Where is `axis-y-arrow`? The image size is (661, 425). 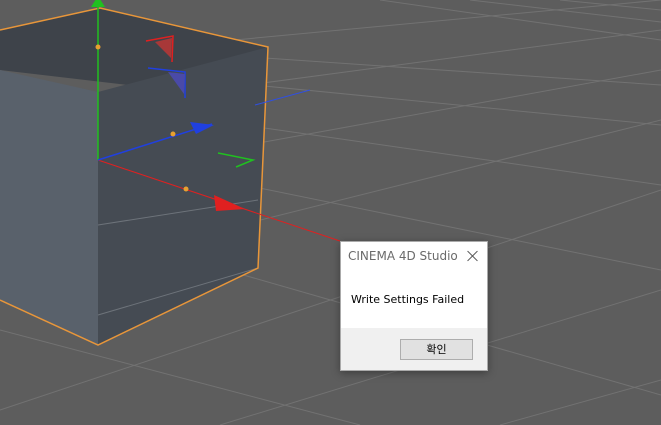
axis-y-arrow is located at coordinates (98, 3).